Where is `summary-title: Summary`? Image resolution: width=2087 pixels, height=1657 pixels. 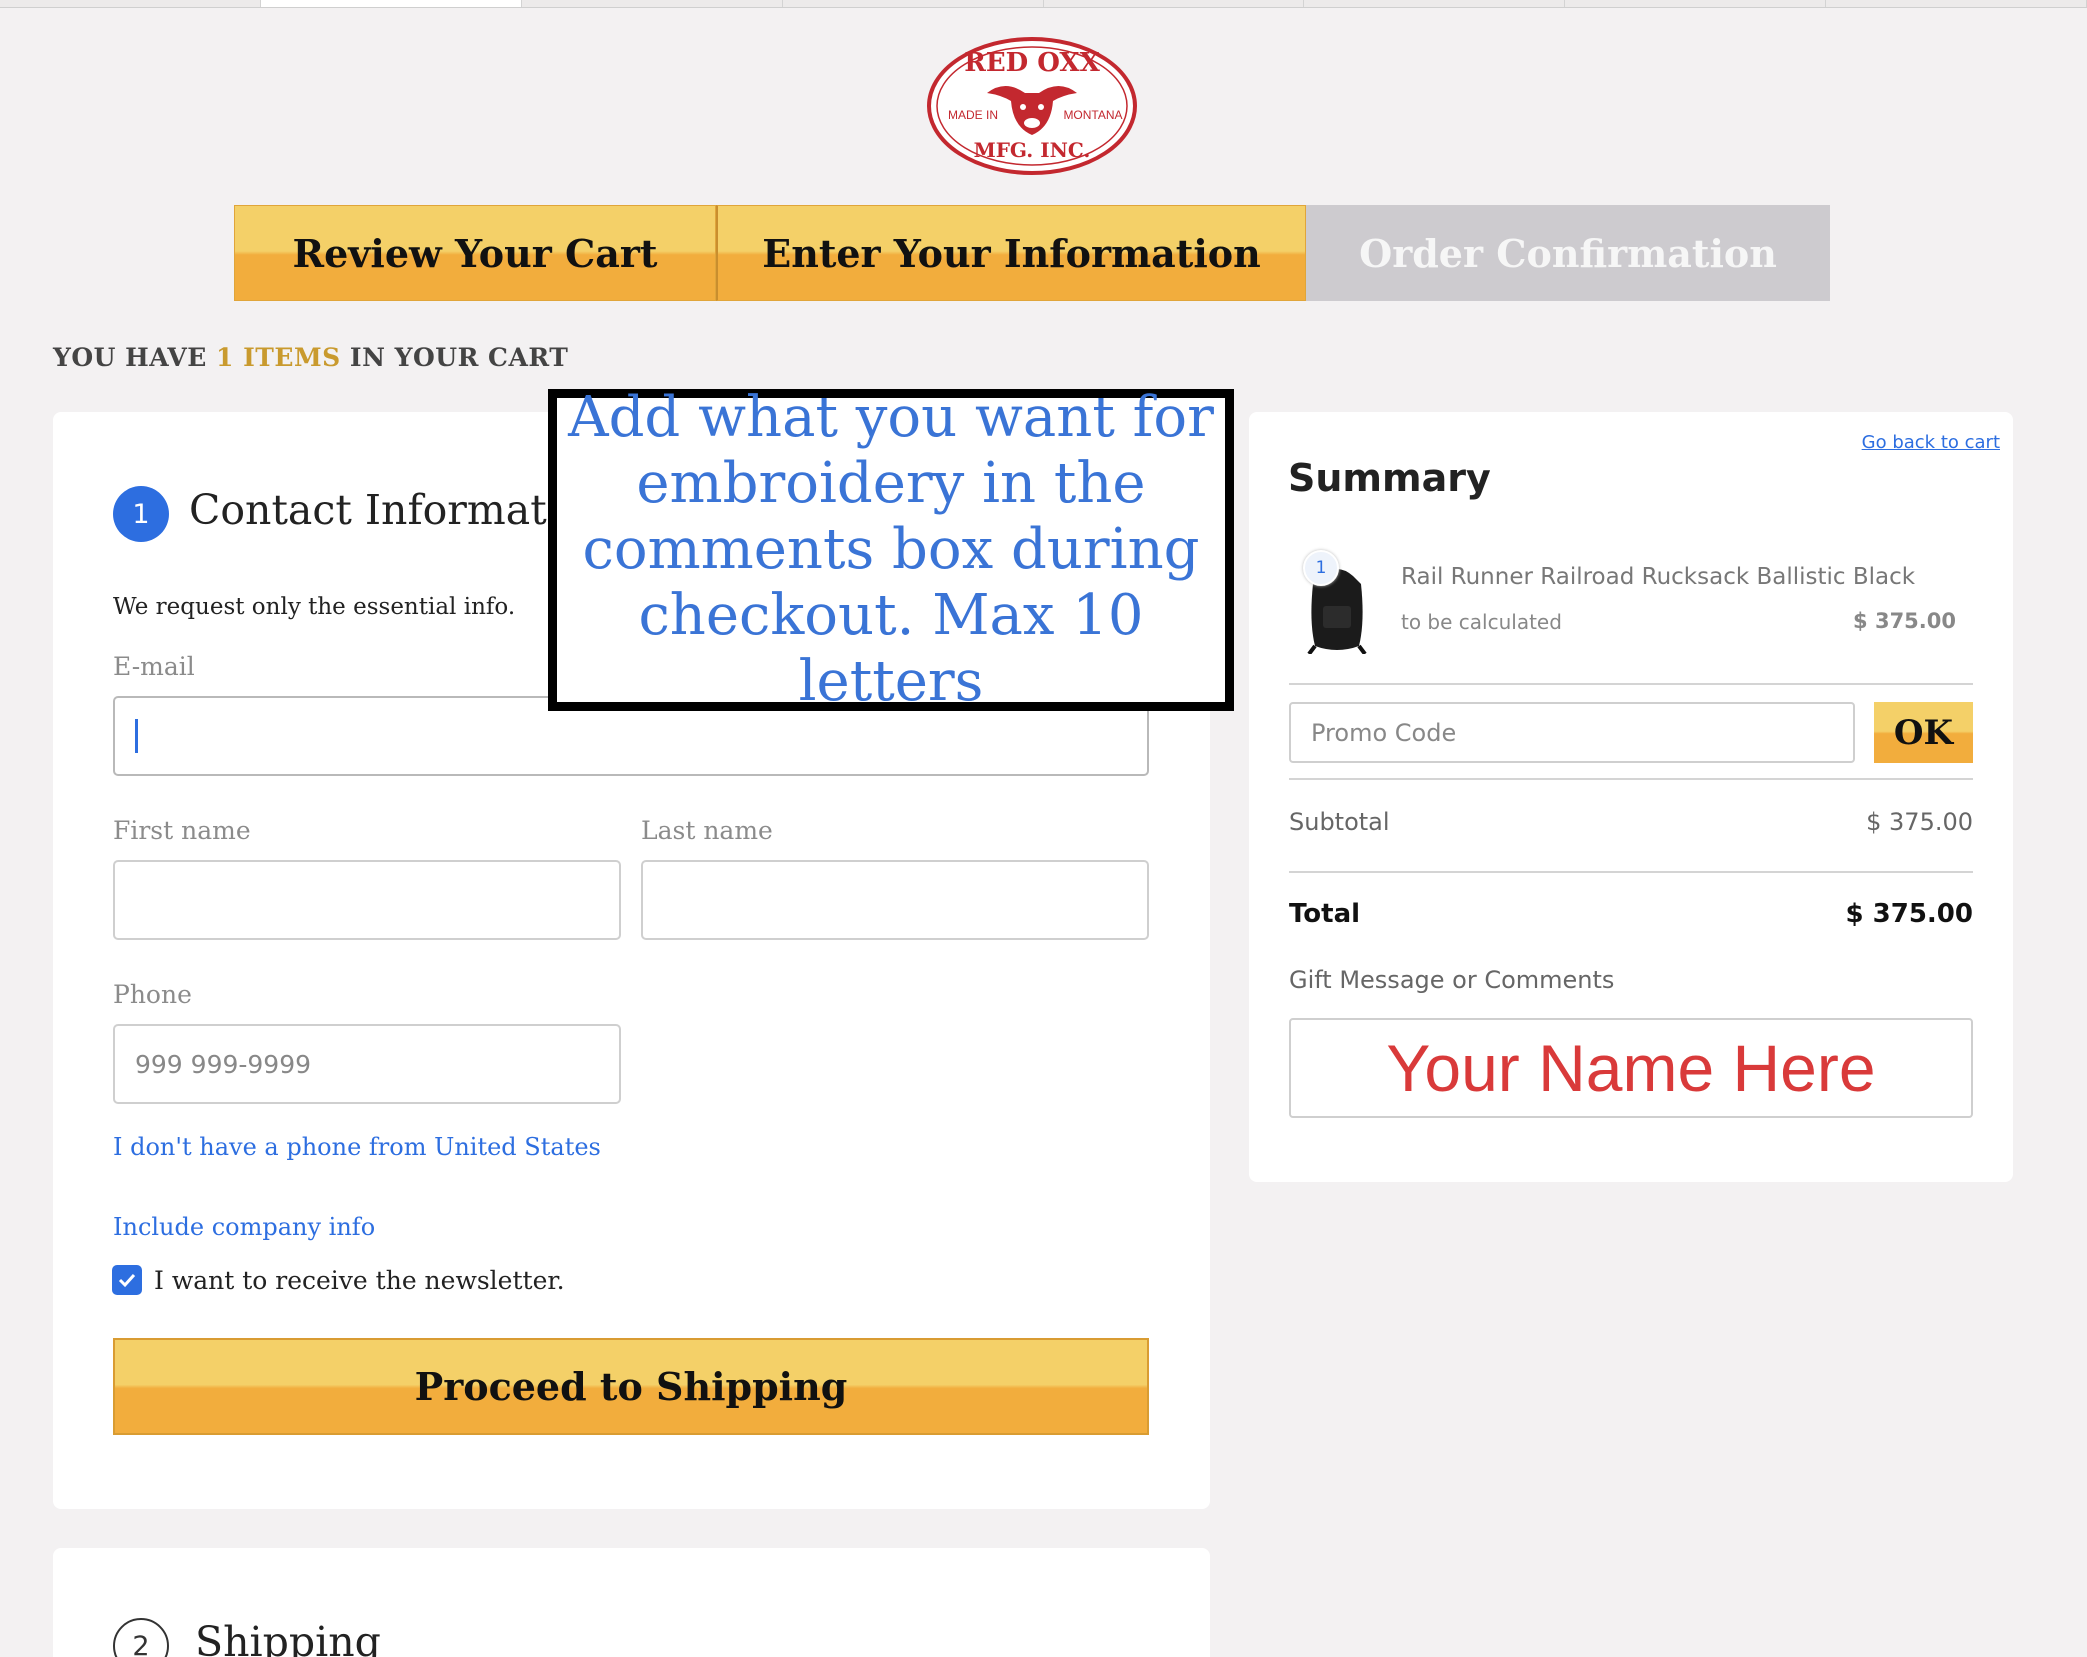 summary-title: Summary is located at coordinates (1389, 478).